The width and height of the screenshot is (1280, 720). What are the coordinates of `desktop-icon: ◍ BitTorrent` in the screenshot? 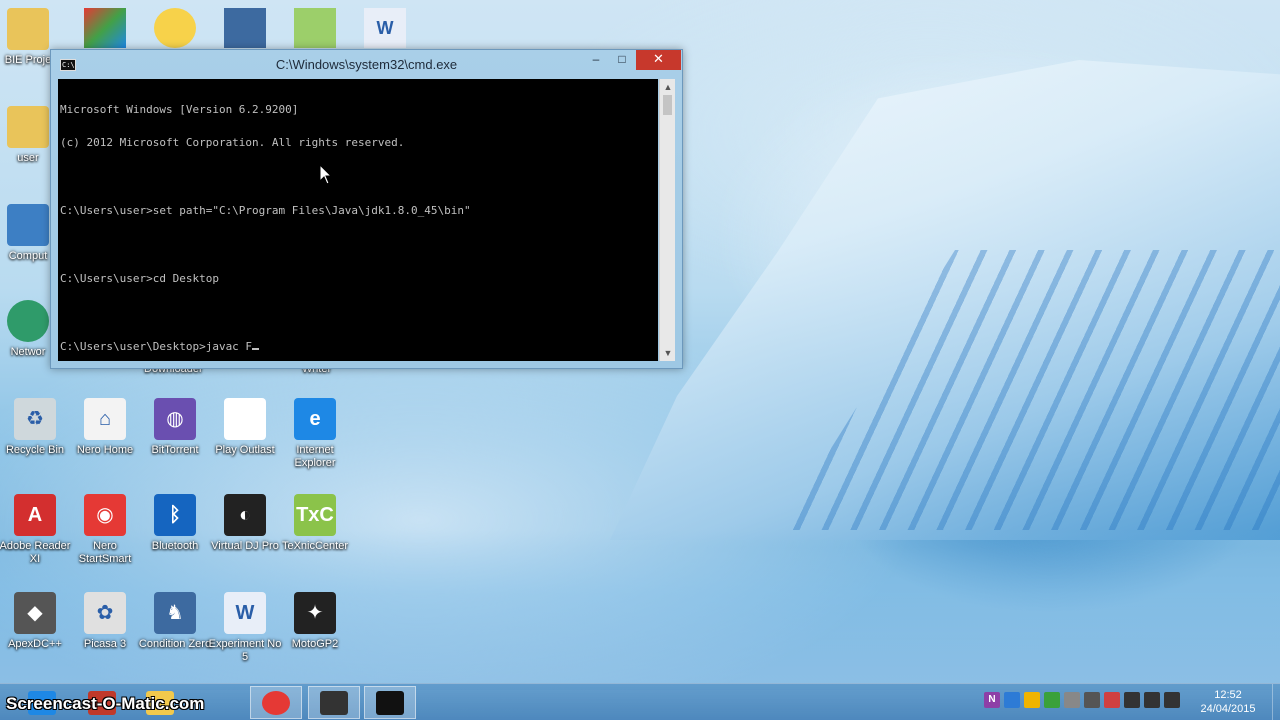 It's located at (175, 427).